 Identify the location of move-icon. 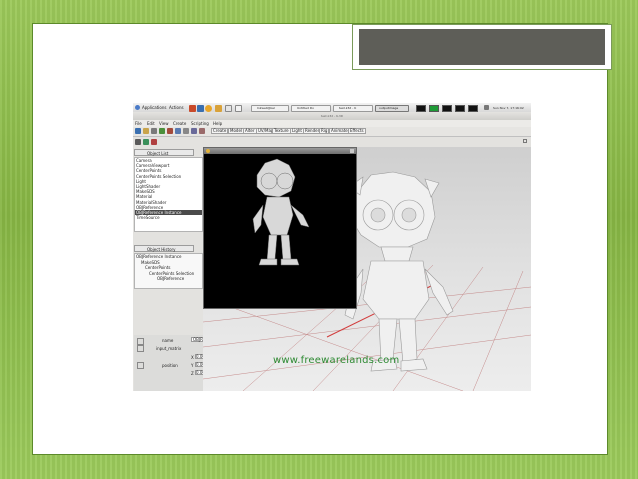
(186, 131).